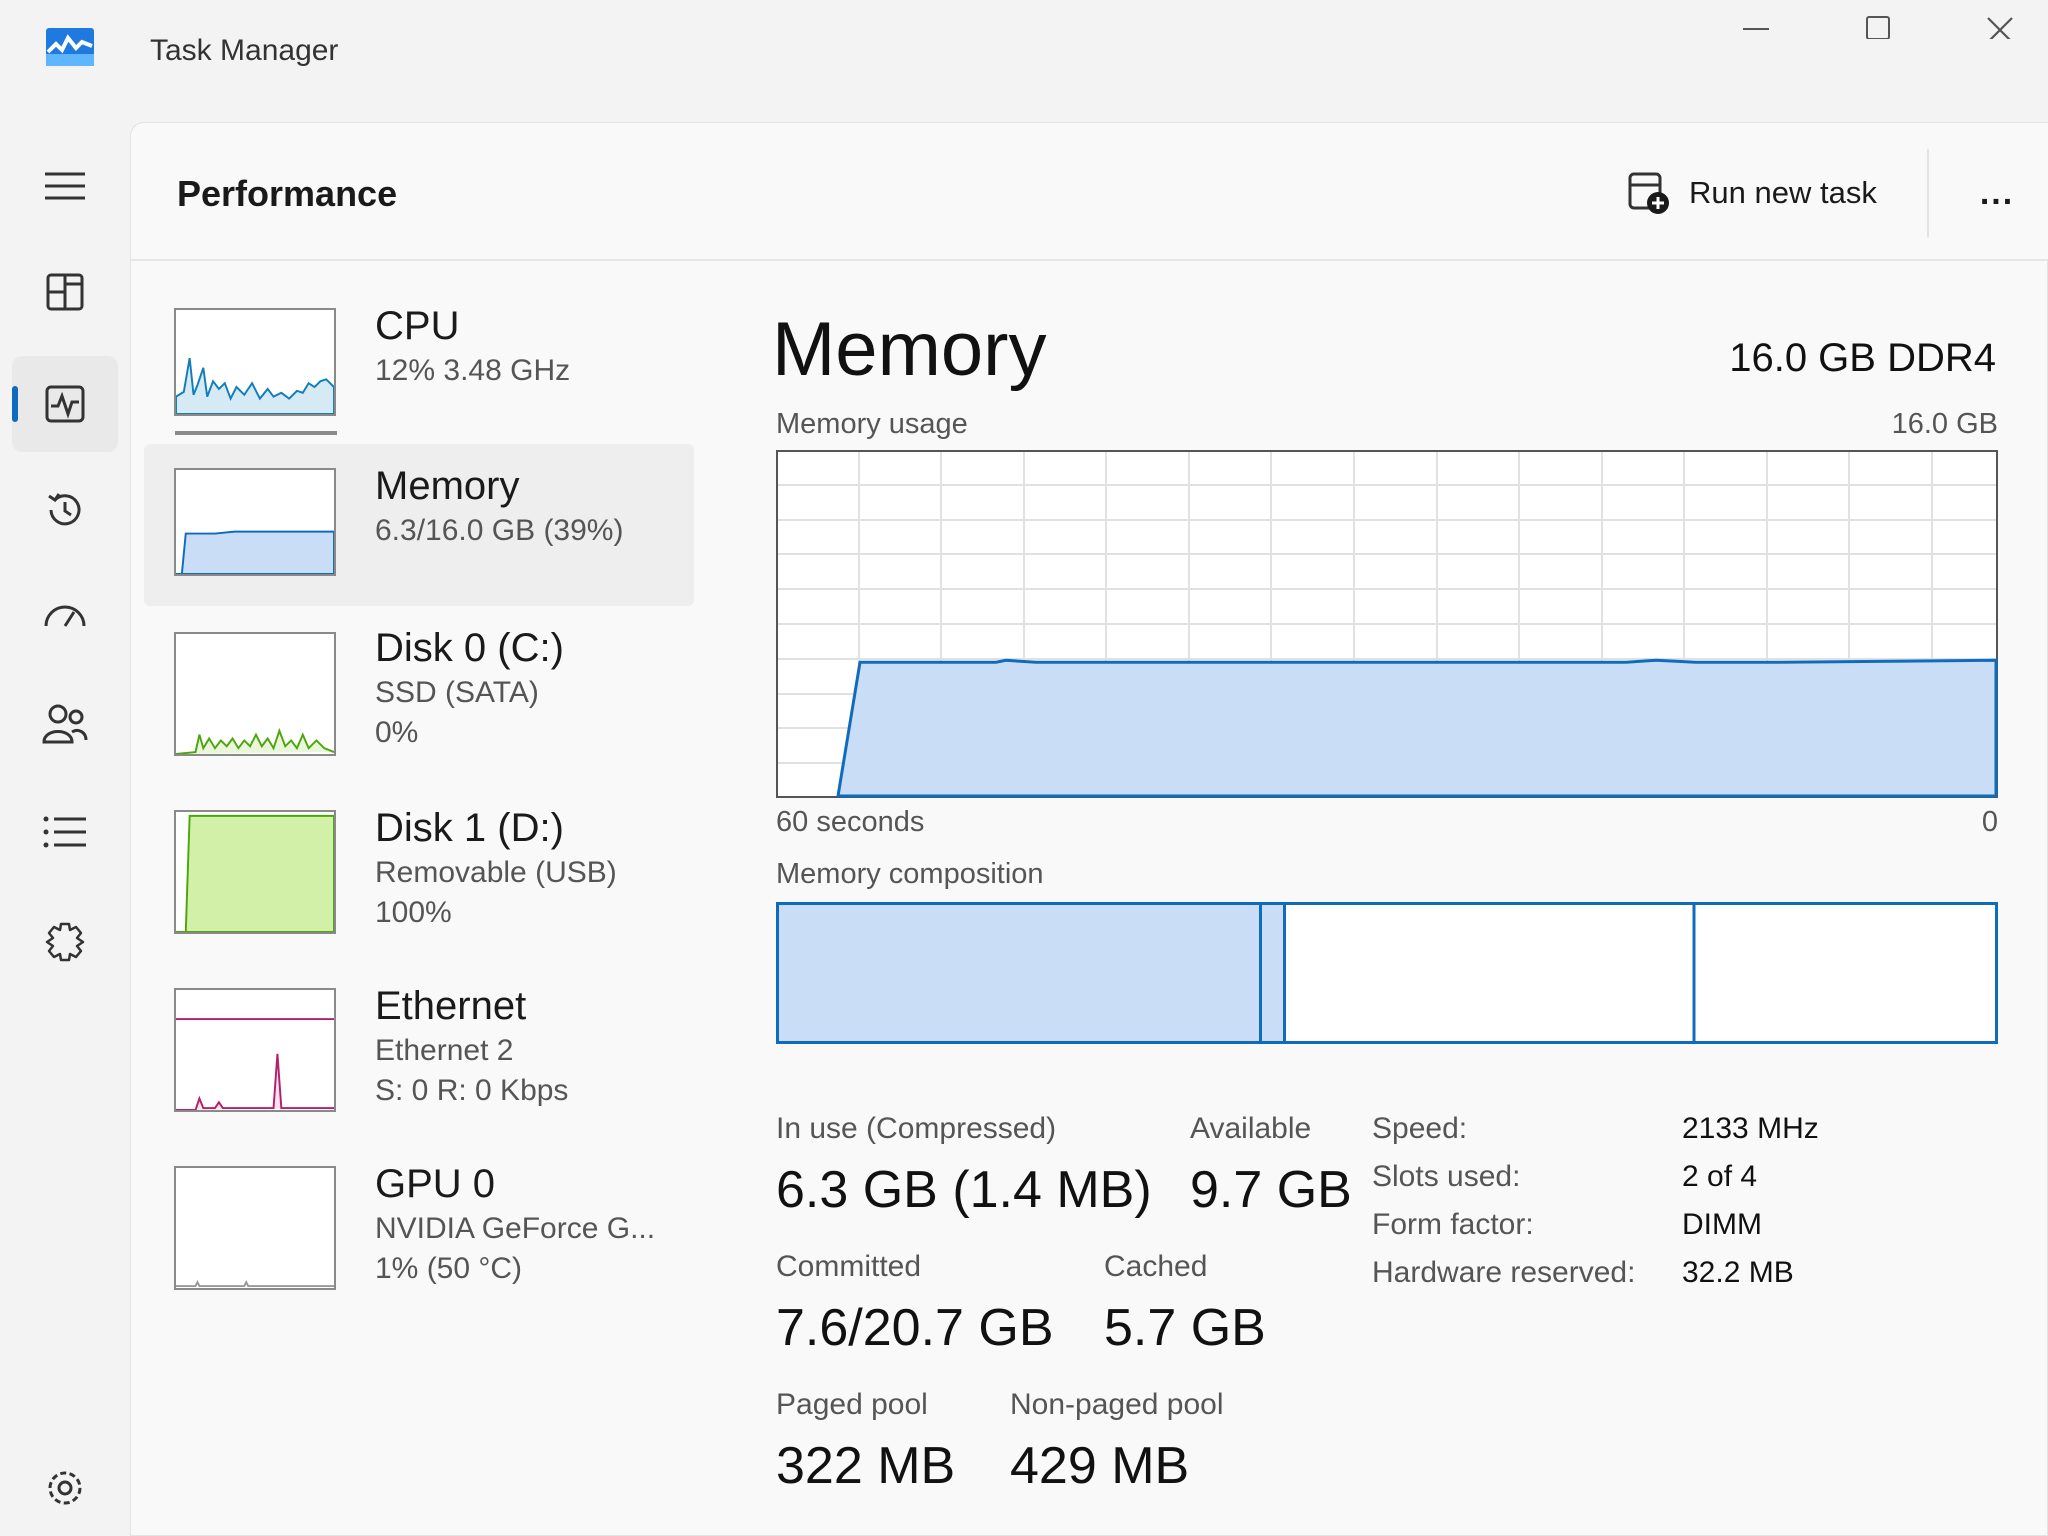 The height and width of the screenshot is (1536, 2048). Describe the element at coordinates (1504, 1272) in the screenshot. I see `hardware-reserved-label: Hardware reserved:` at that location.